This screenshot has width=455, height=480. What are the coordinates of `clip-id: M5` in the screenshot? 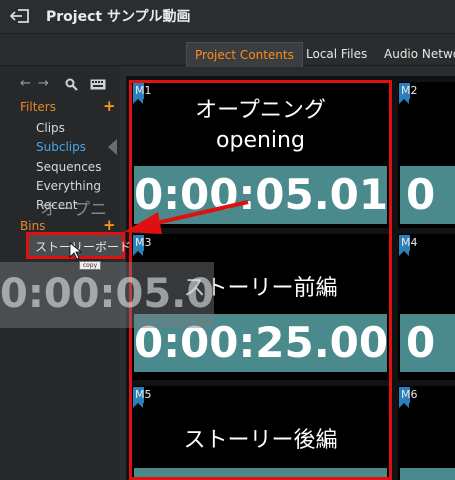 It's located at (143, 394).